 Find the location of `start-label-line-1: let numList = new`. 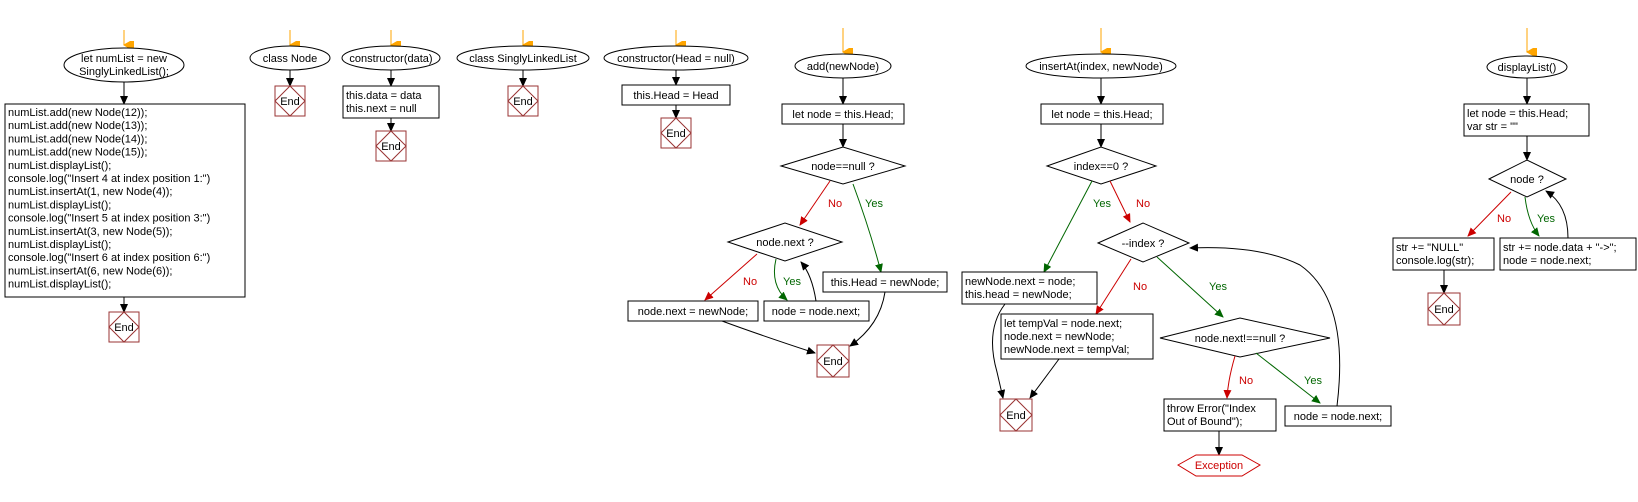

start-label-line-1: let numList = new is located at coordinates (124, 59).